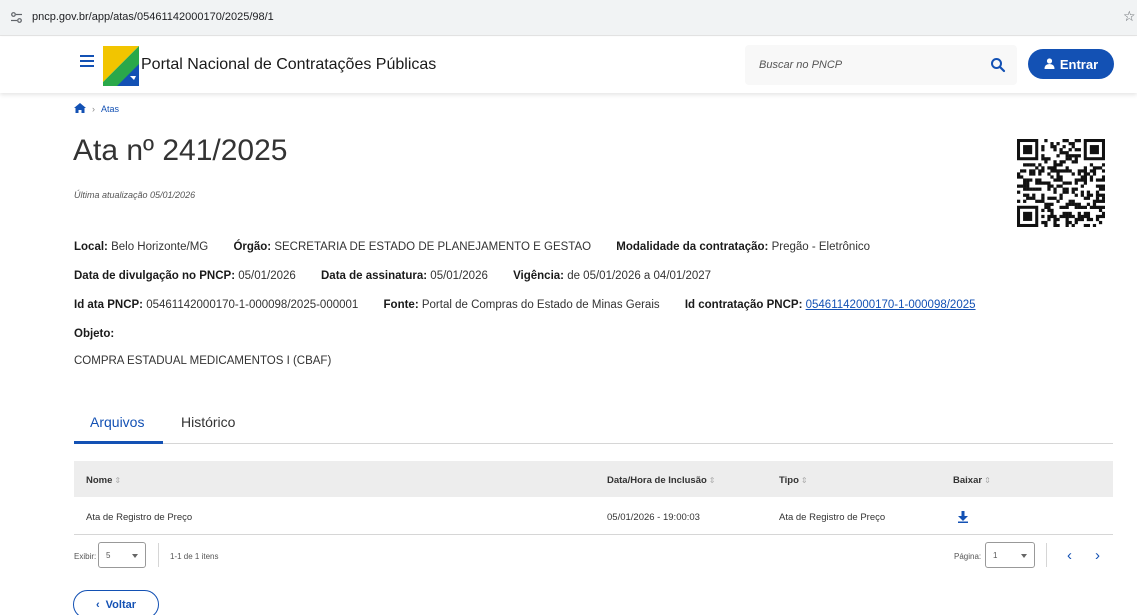 This screenshot has width=1137, height=615. What do you see at coordinates (1129, 16) in the screenshot?
I see `bookmark-star-icon: ☆` at bounding box center [1129, 16].